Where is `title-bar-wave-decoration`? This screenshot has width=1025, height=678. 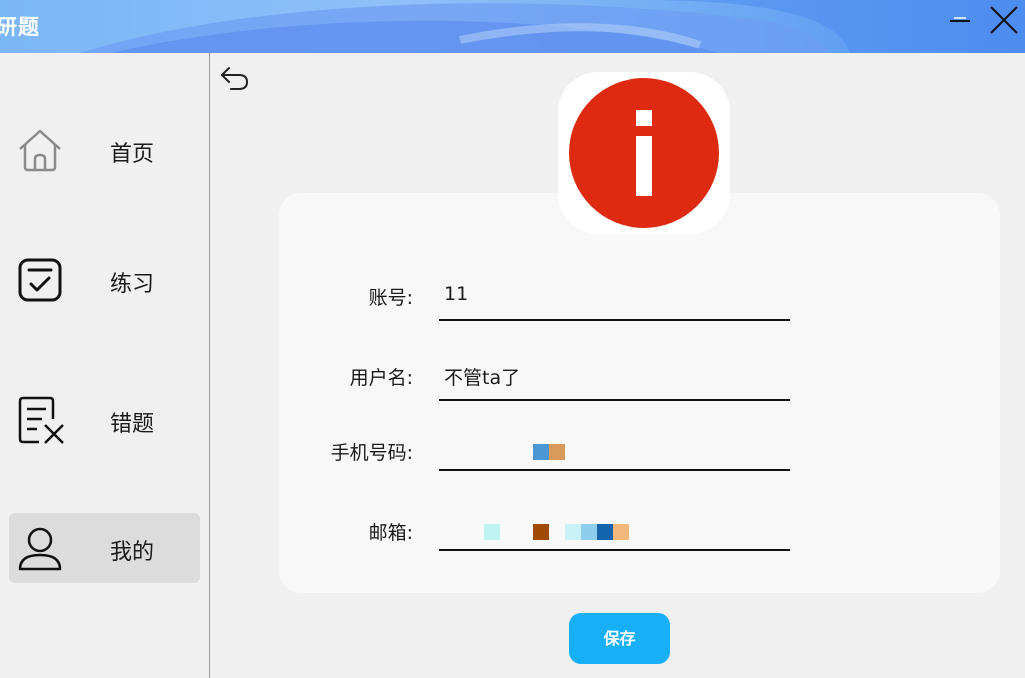
title-bar-wave-decoration is located at coordinates (552, 26).